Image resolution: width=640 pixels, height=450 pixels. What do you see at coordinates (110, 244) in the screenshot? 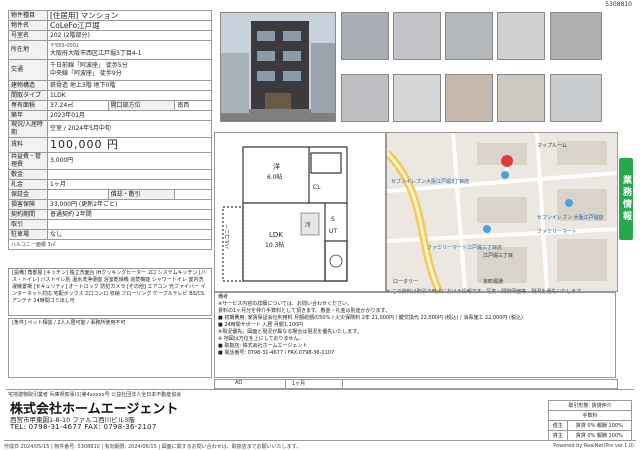
I see `balcony-area: バルコニー面積 3㎡` at bounding box center [110, 244].